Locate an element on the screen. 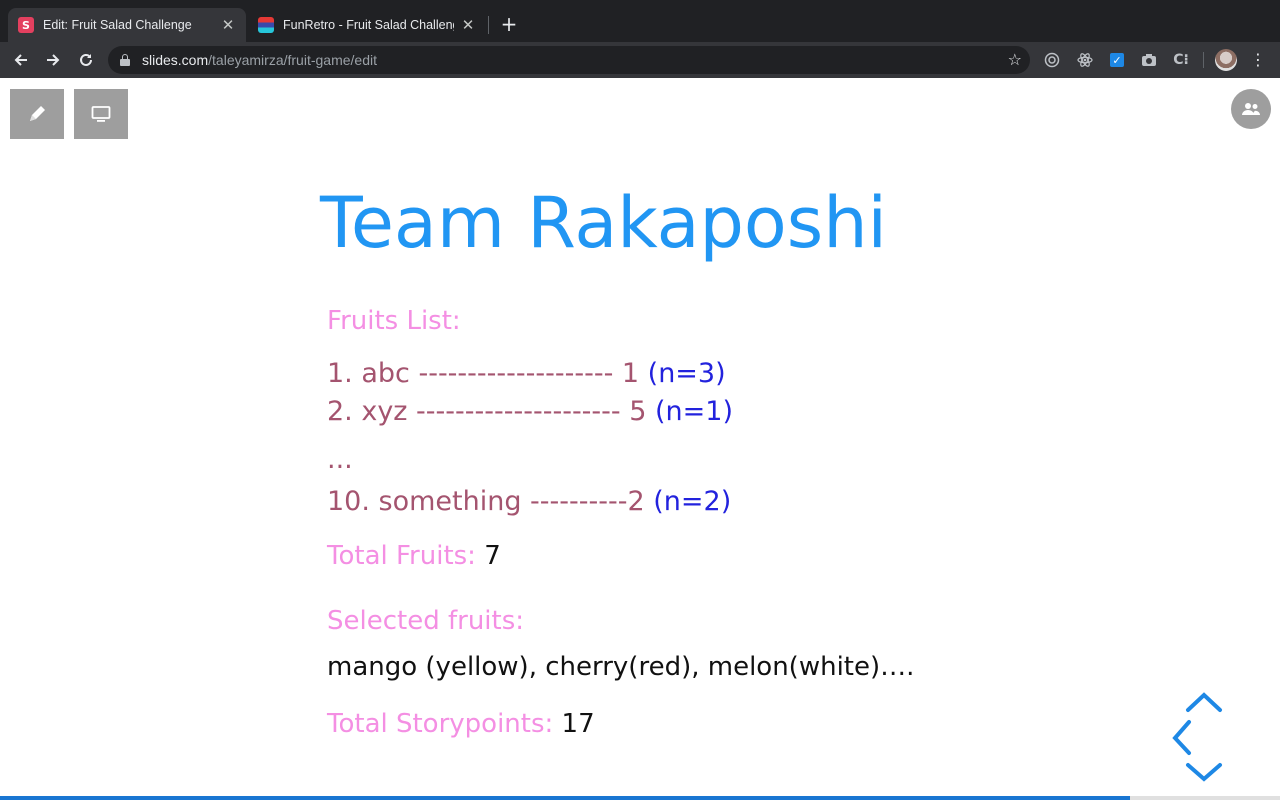 The width and height of the screenshot is (1280, 800). total-storypoints-value: 17 is located at coordinates (578, 724).